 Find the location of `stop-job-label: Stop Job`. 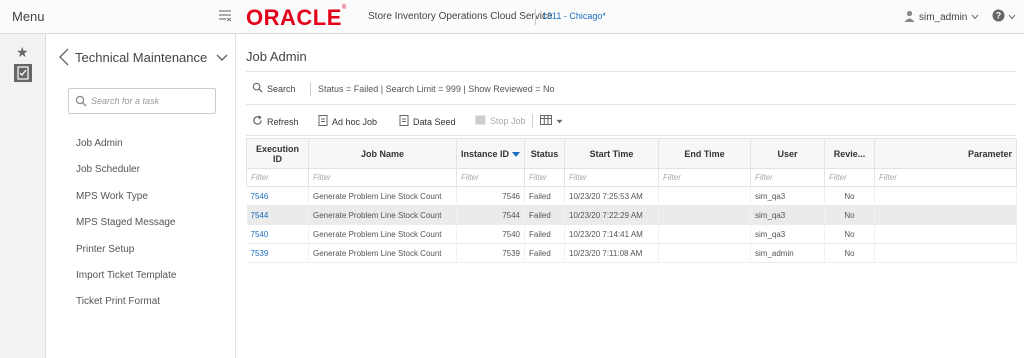

stop-job-label: Stop Job is located at coordinates (508, 121).